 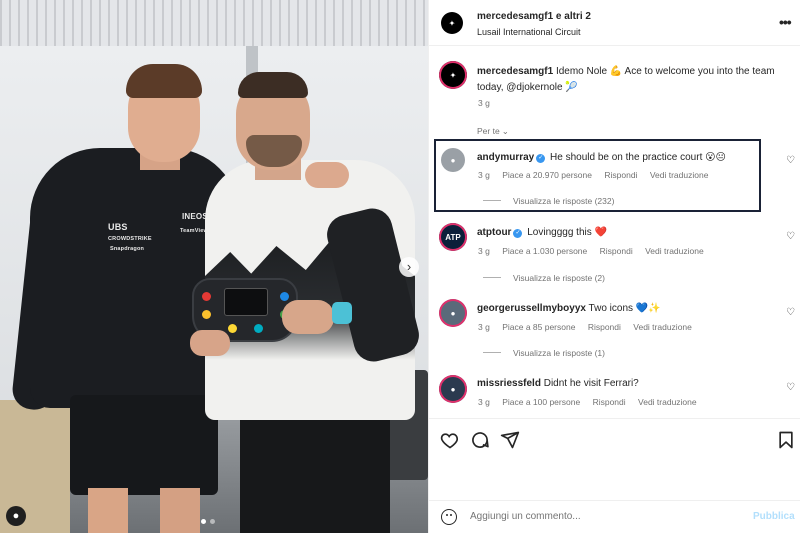 What do you see at coordinates (614, 456) in the screenshot?
I see `action-bar` at bounding box center [614, 456].